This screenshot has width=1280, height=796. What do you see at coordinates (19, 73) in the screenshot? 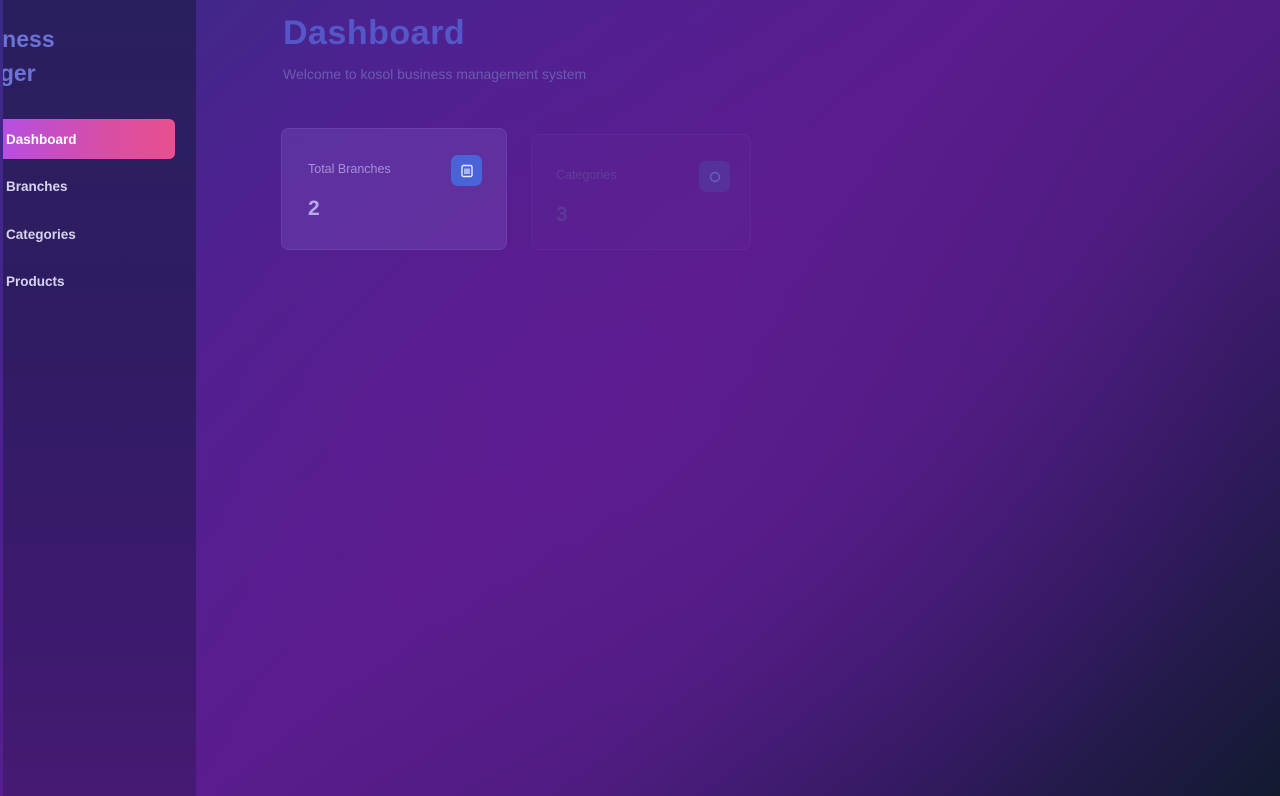
I see `brand-line-2: nager` at bounding box center [19, 73].